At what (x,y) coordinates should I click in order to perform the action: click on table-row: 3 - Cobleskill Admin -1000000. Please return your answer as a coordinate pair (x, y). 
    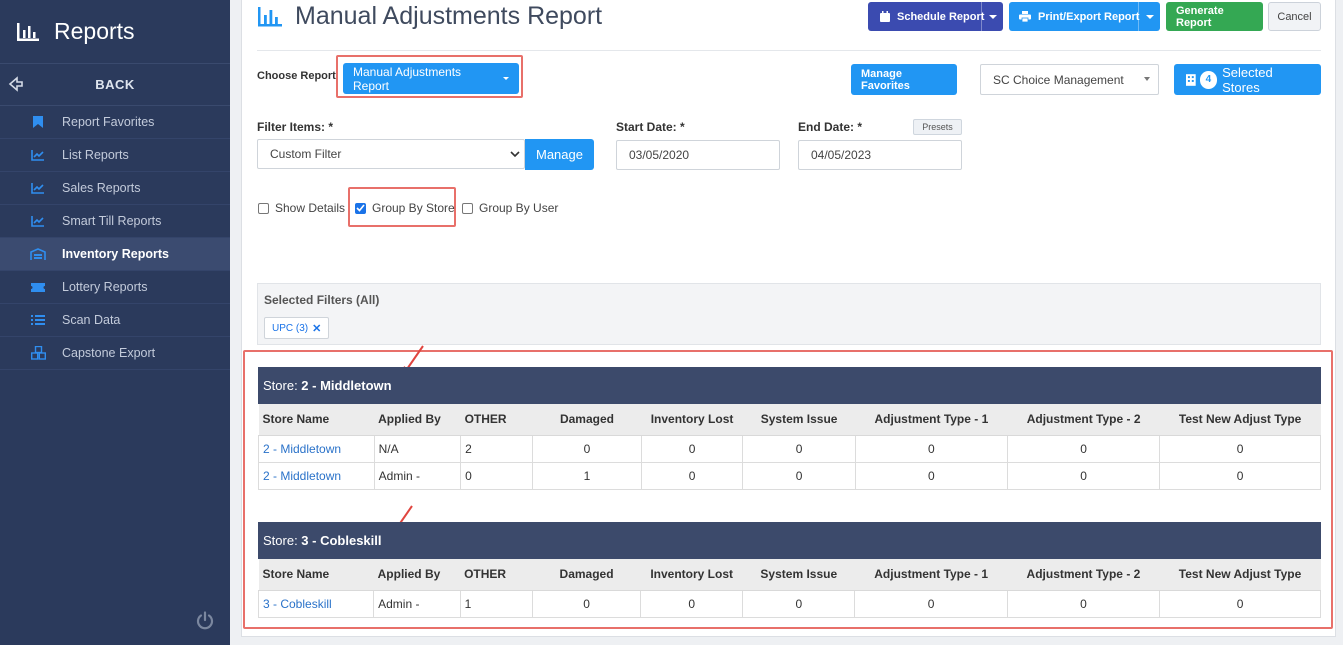
    Looking at the image, I should click on (789, 603).